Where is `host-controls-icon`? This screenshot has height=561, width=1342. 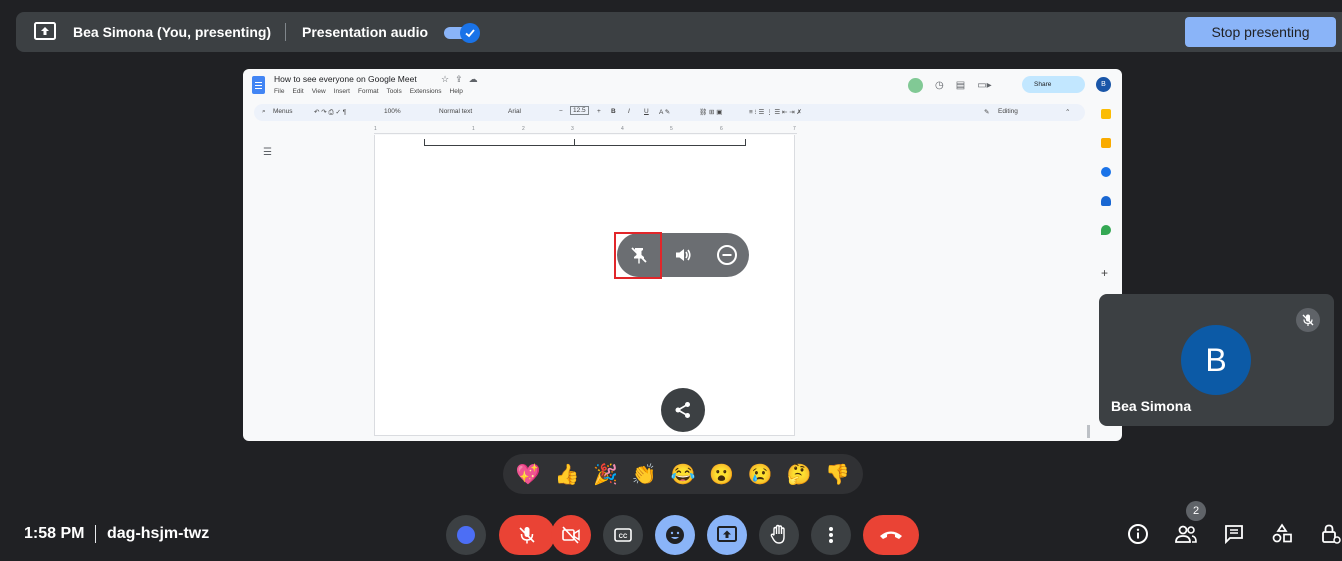
host-controls-icon is located at coordinates (1330, 534).